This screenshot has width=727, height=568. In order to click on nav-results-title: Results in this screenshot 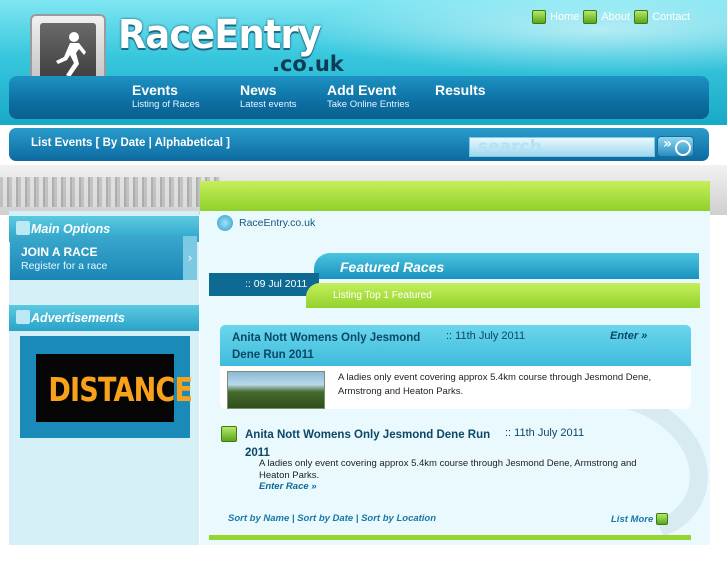, I will do `click(460, 90)`.